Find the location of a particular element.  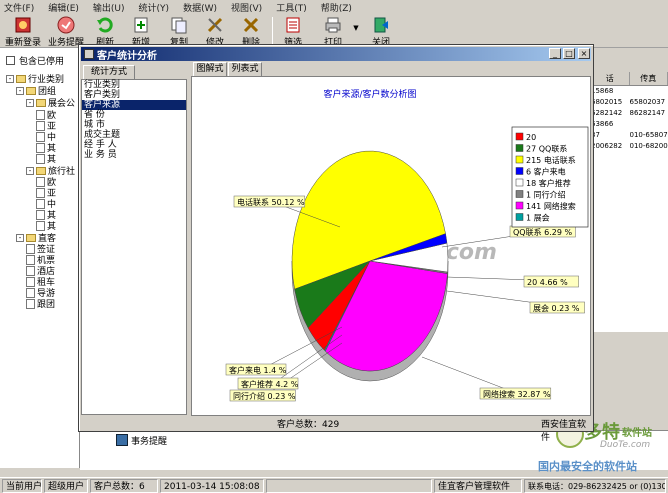

column-header-fax: 传真 is located at coordinates (649, 78).